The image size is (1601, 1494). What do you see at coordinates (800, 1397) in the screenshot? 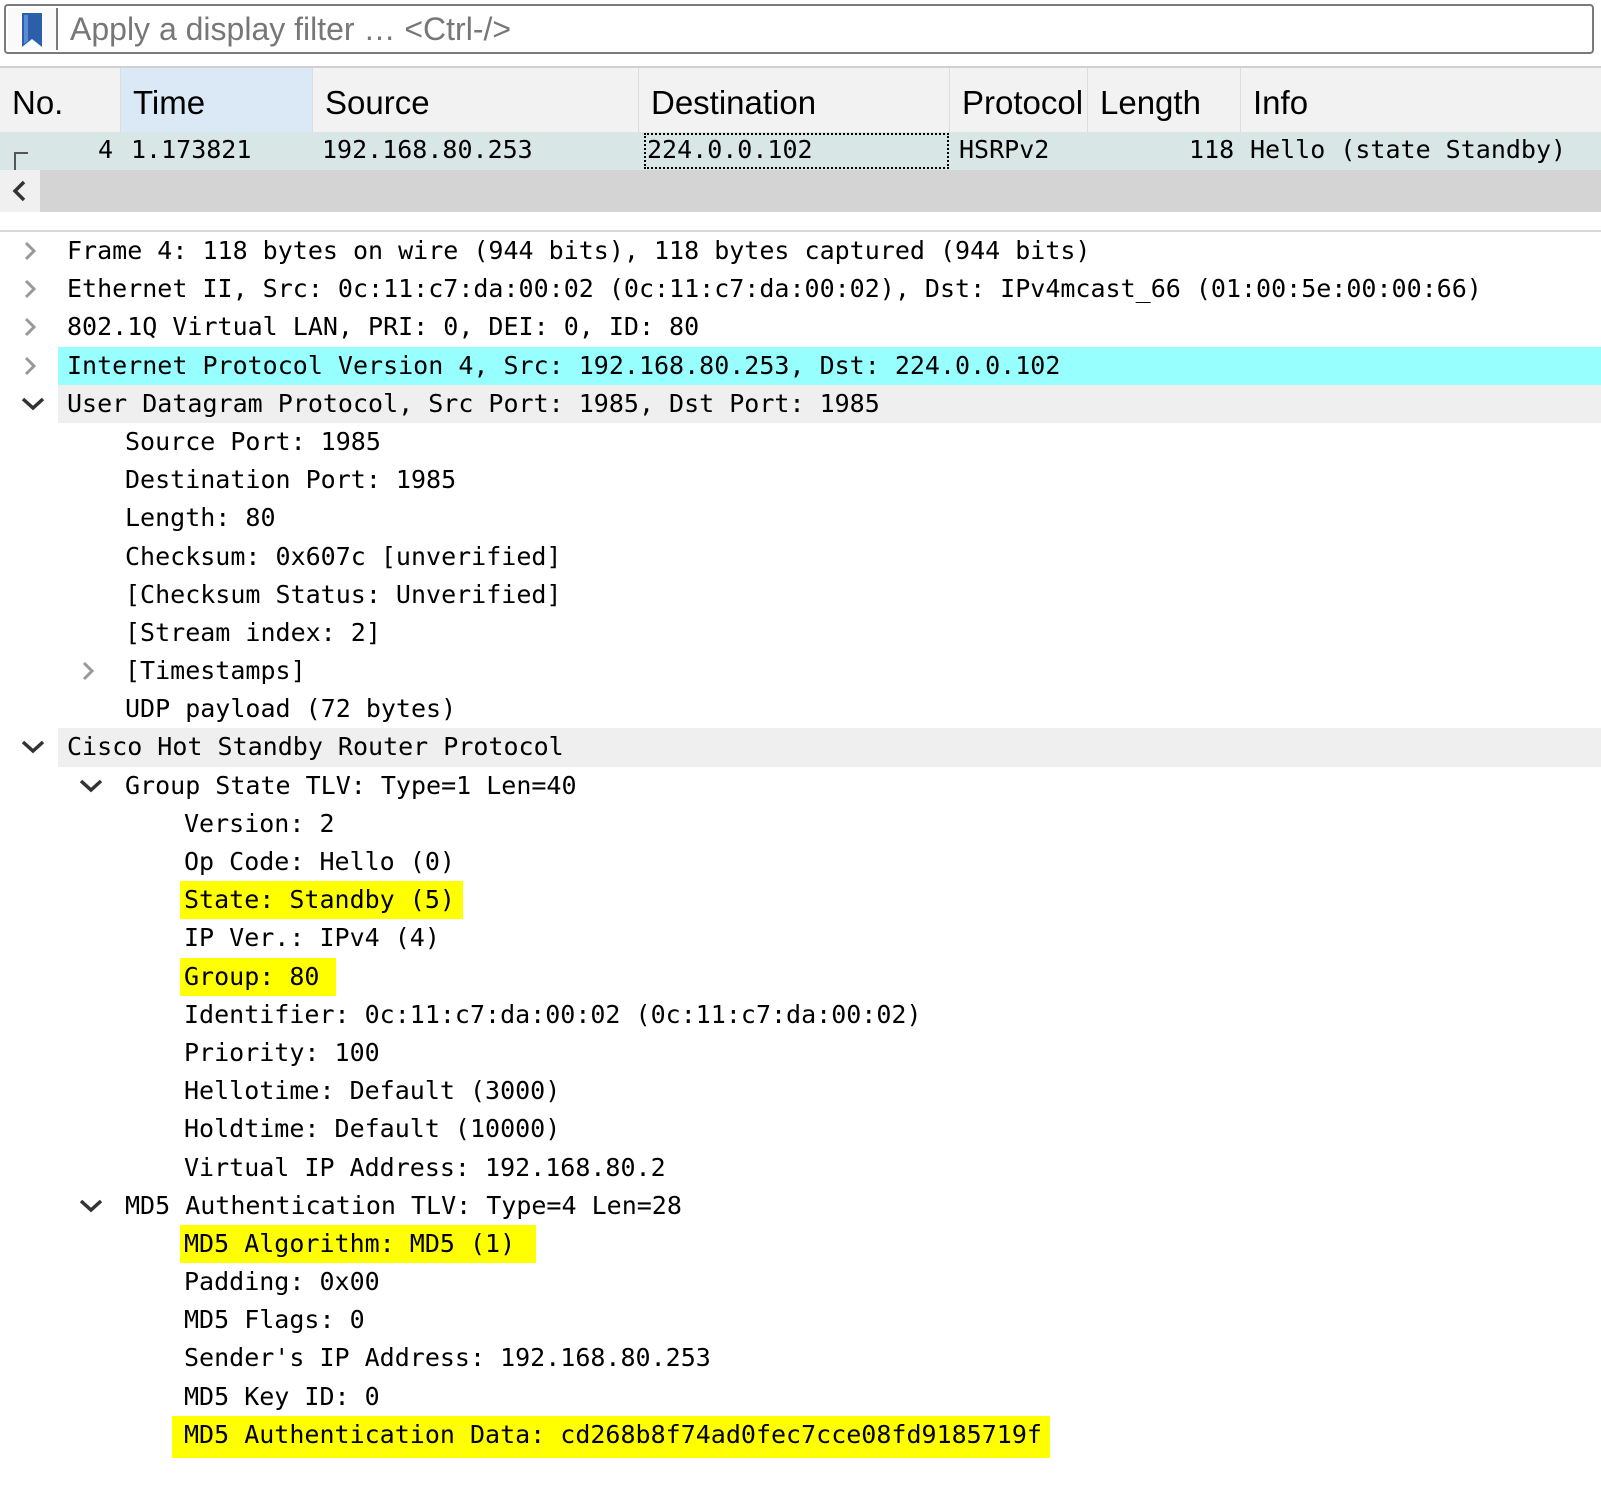
I see `tree-item-md5-key-id: MD5 Key ID: 0` at bounding box center [800, 1397].